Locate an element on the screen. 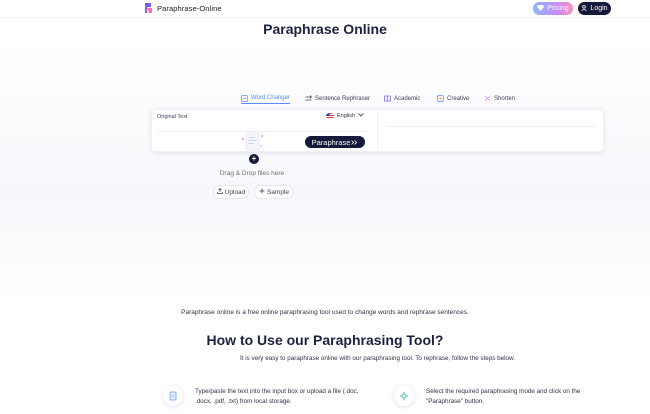 This screenshot has width=650, height=414. us-flag-icon is located at coordinates (330, 116).